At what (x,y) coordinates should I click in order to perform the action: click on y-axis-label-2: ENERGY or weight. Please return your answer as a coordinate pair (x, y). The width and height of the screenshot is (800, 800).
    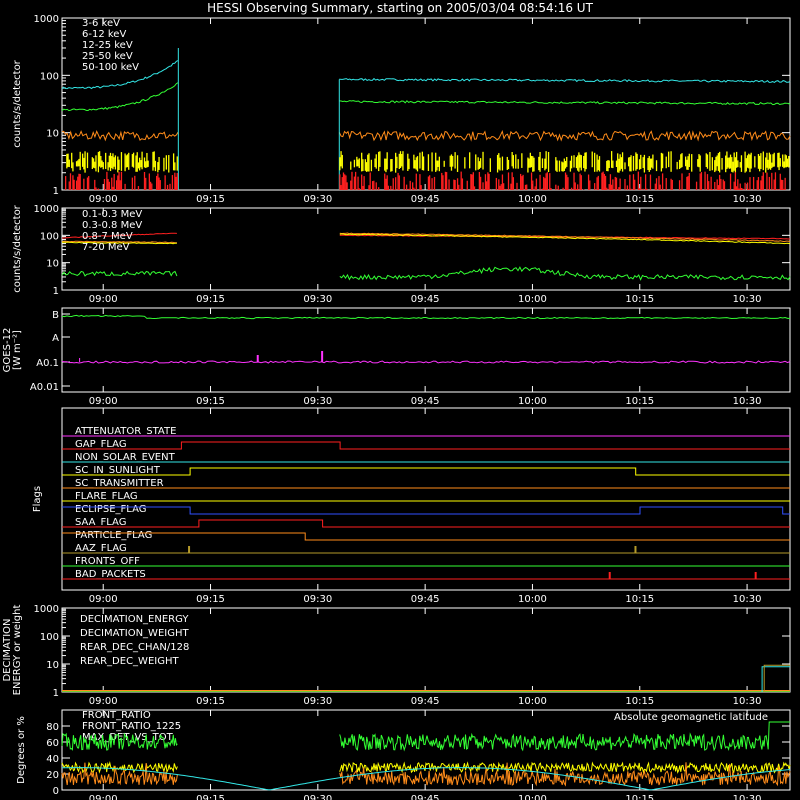
    Looking at the image, I should click on (17, 650).